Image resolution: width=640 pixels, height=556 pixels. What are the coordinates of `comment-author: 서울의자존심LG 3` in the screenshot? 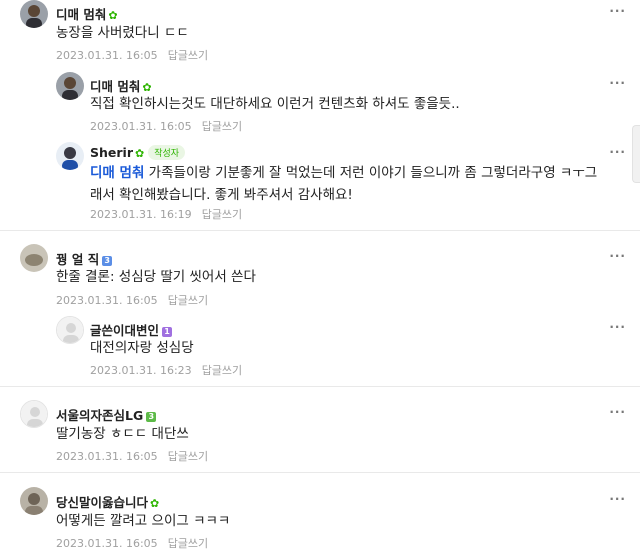 It's located at (106, 414).